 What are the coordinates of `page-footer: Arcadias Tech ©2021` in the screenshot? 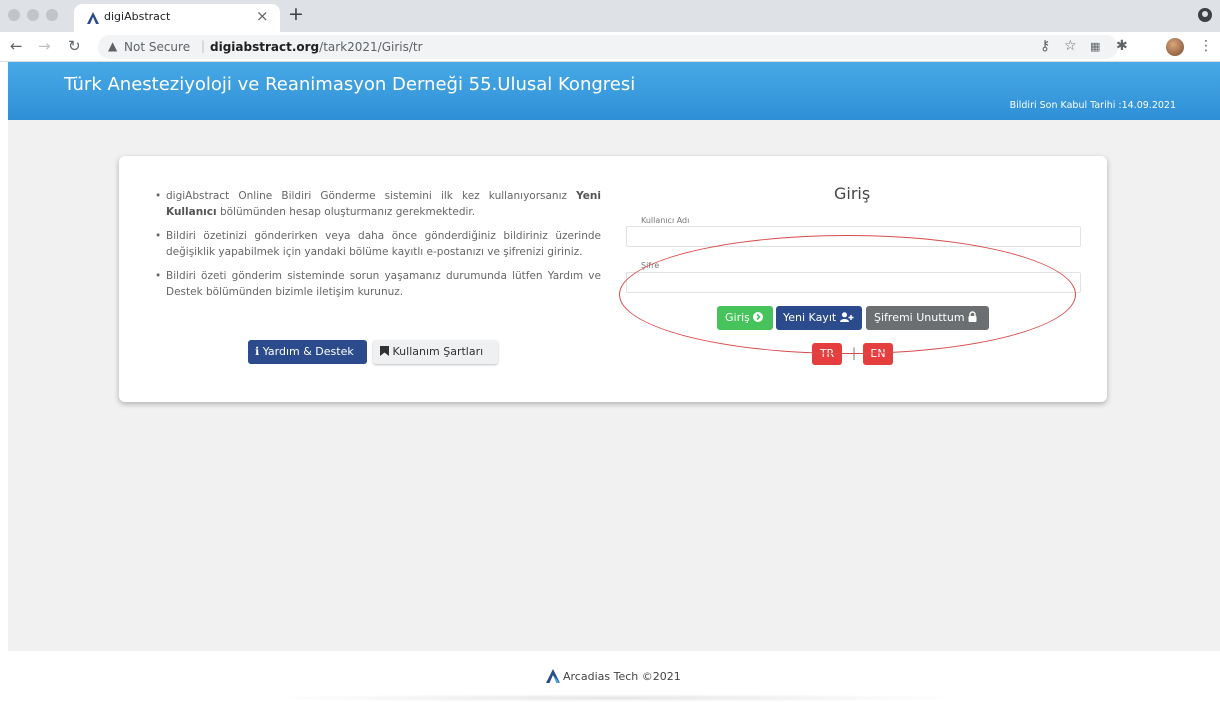 It's located at (610, 676).